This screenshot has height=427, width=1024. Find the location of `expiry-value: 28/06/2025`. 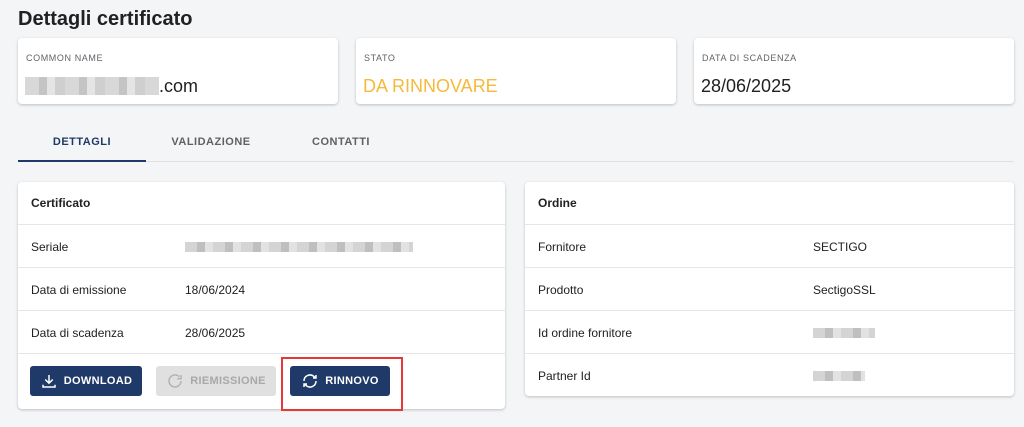

expiry-value: 28/06/2025 is located at coordinates (746, 86).